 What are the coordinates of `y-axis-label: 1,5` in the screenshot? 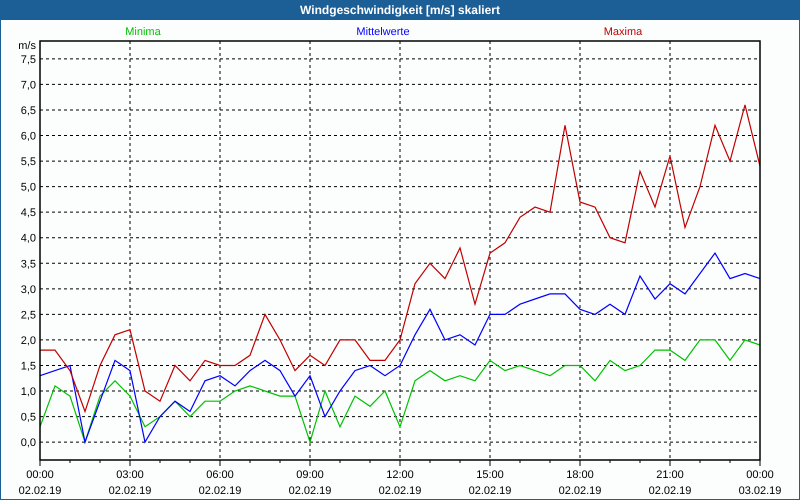 It's located at (28, 366).